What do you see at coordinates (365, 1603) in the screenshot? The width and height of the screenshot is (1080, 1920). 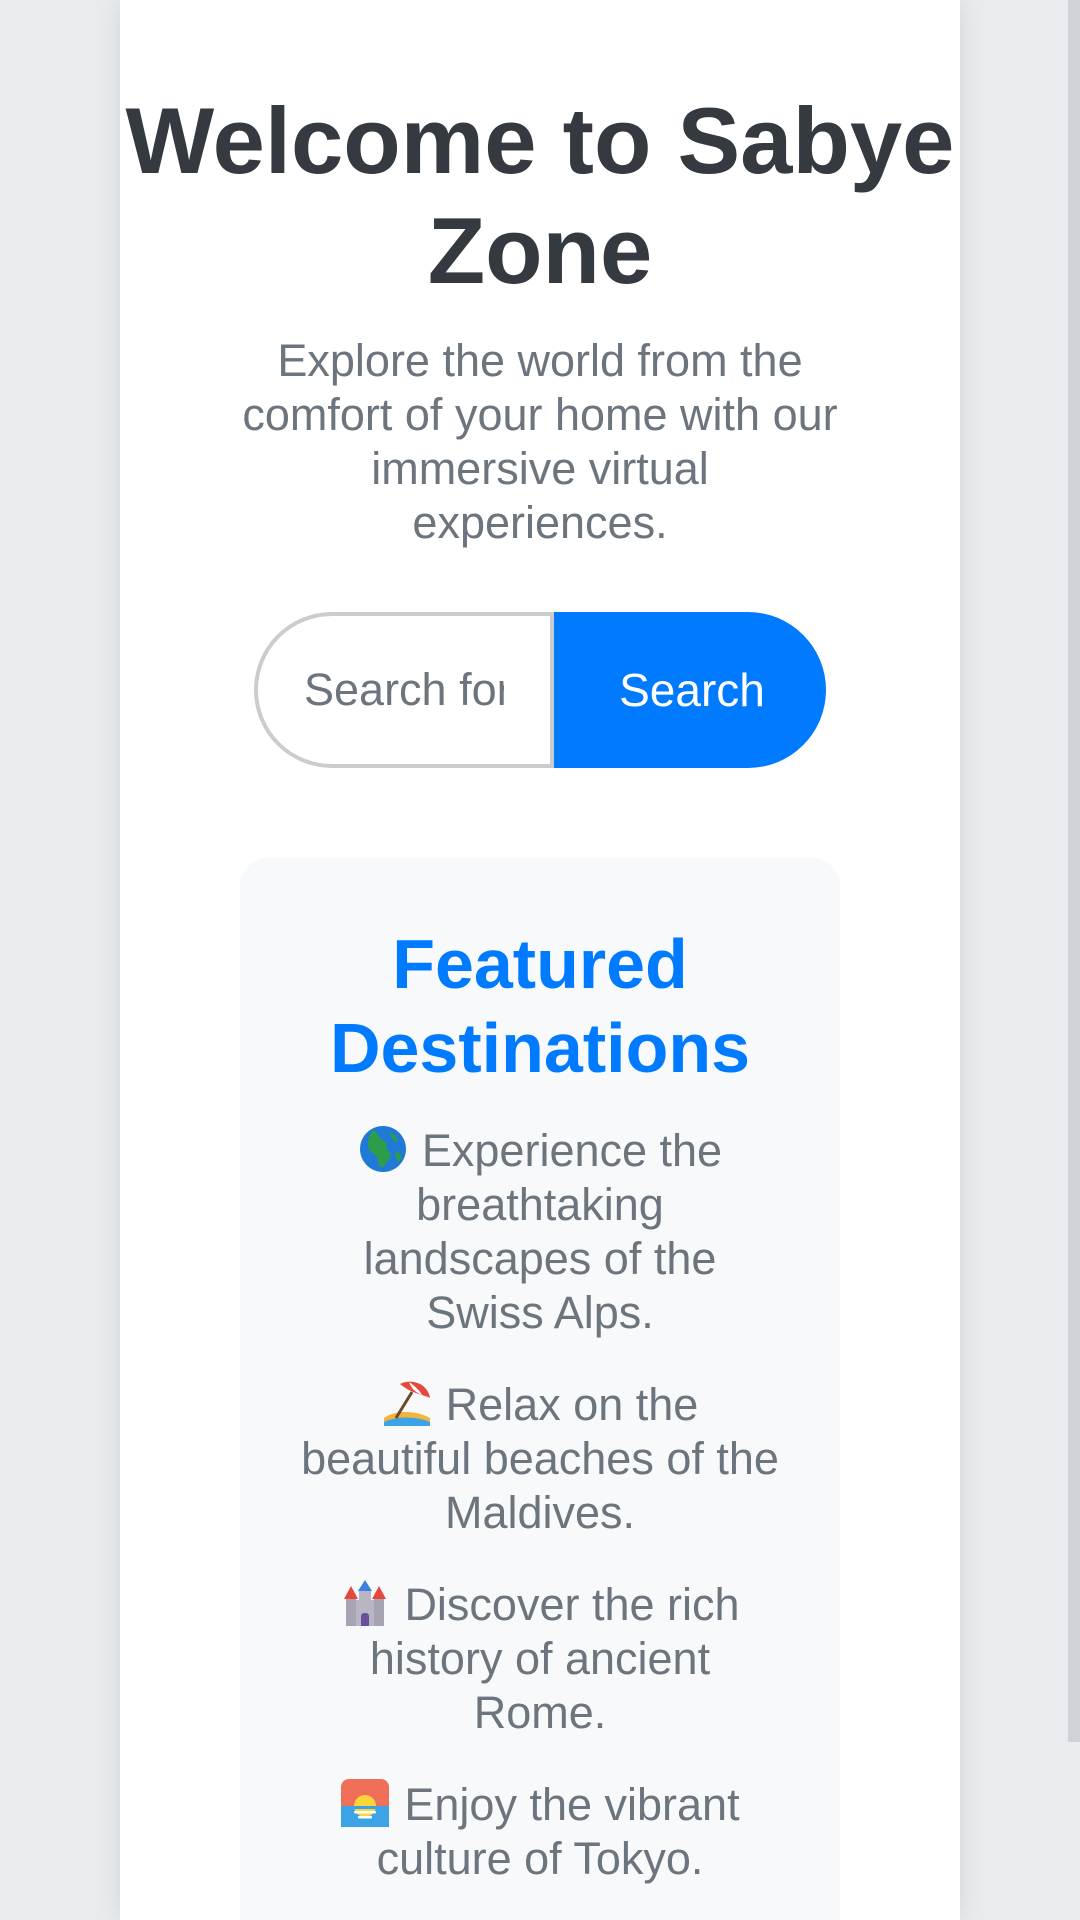 I see `castle-icon` at bounding box center [365, 1603].